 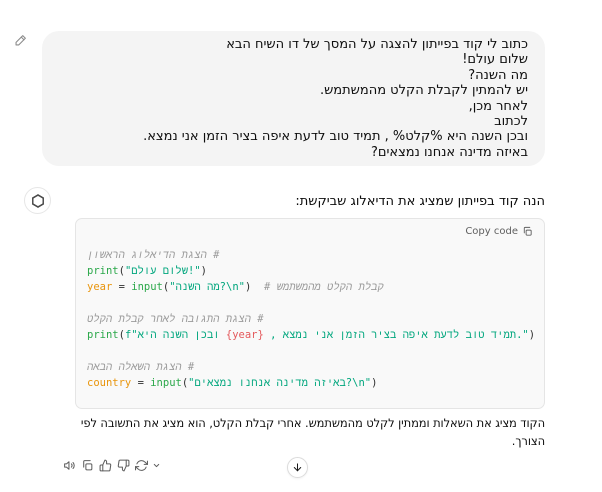 I want to click on openai-logo-icon, so click(x=37, y=200).